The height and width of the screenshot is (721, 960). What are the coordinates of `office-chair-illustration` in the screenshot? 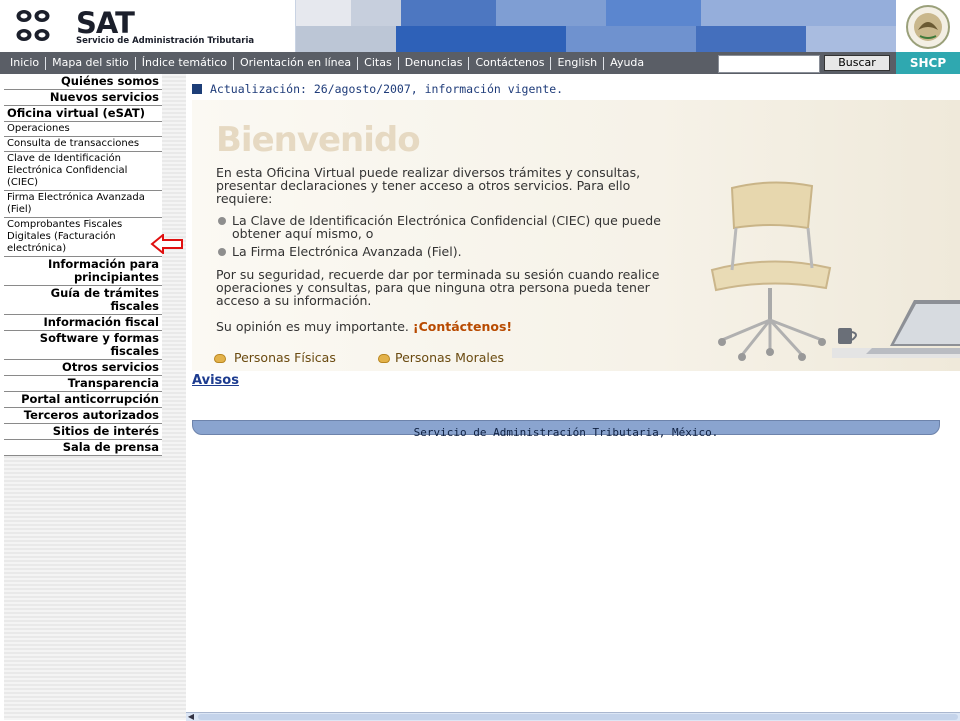 It's located at (835, 271).